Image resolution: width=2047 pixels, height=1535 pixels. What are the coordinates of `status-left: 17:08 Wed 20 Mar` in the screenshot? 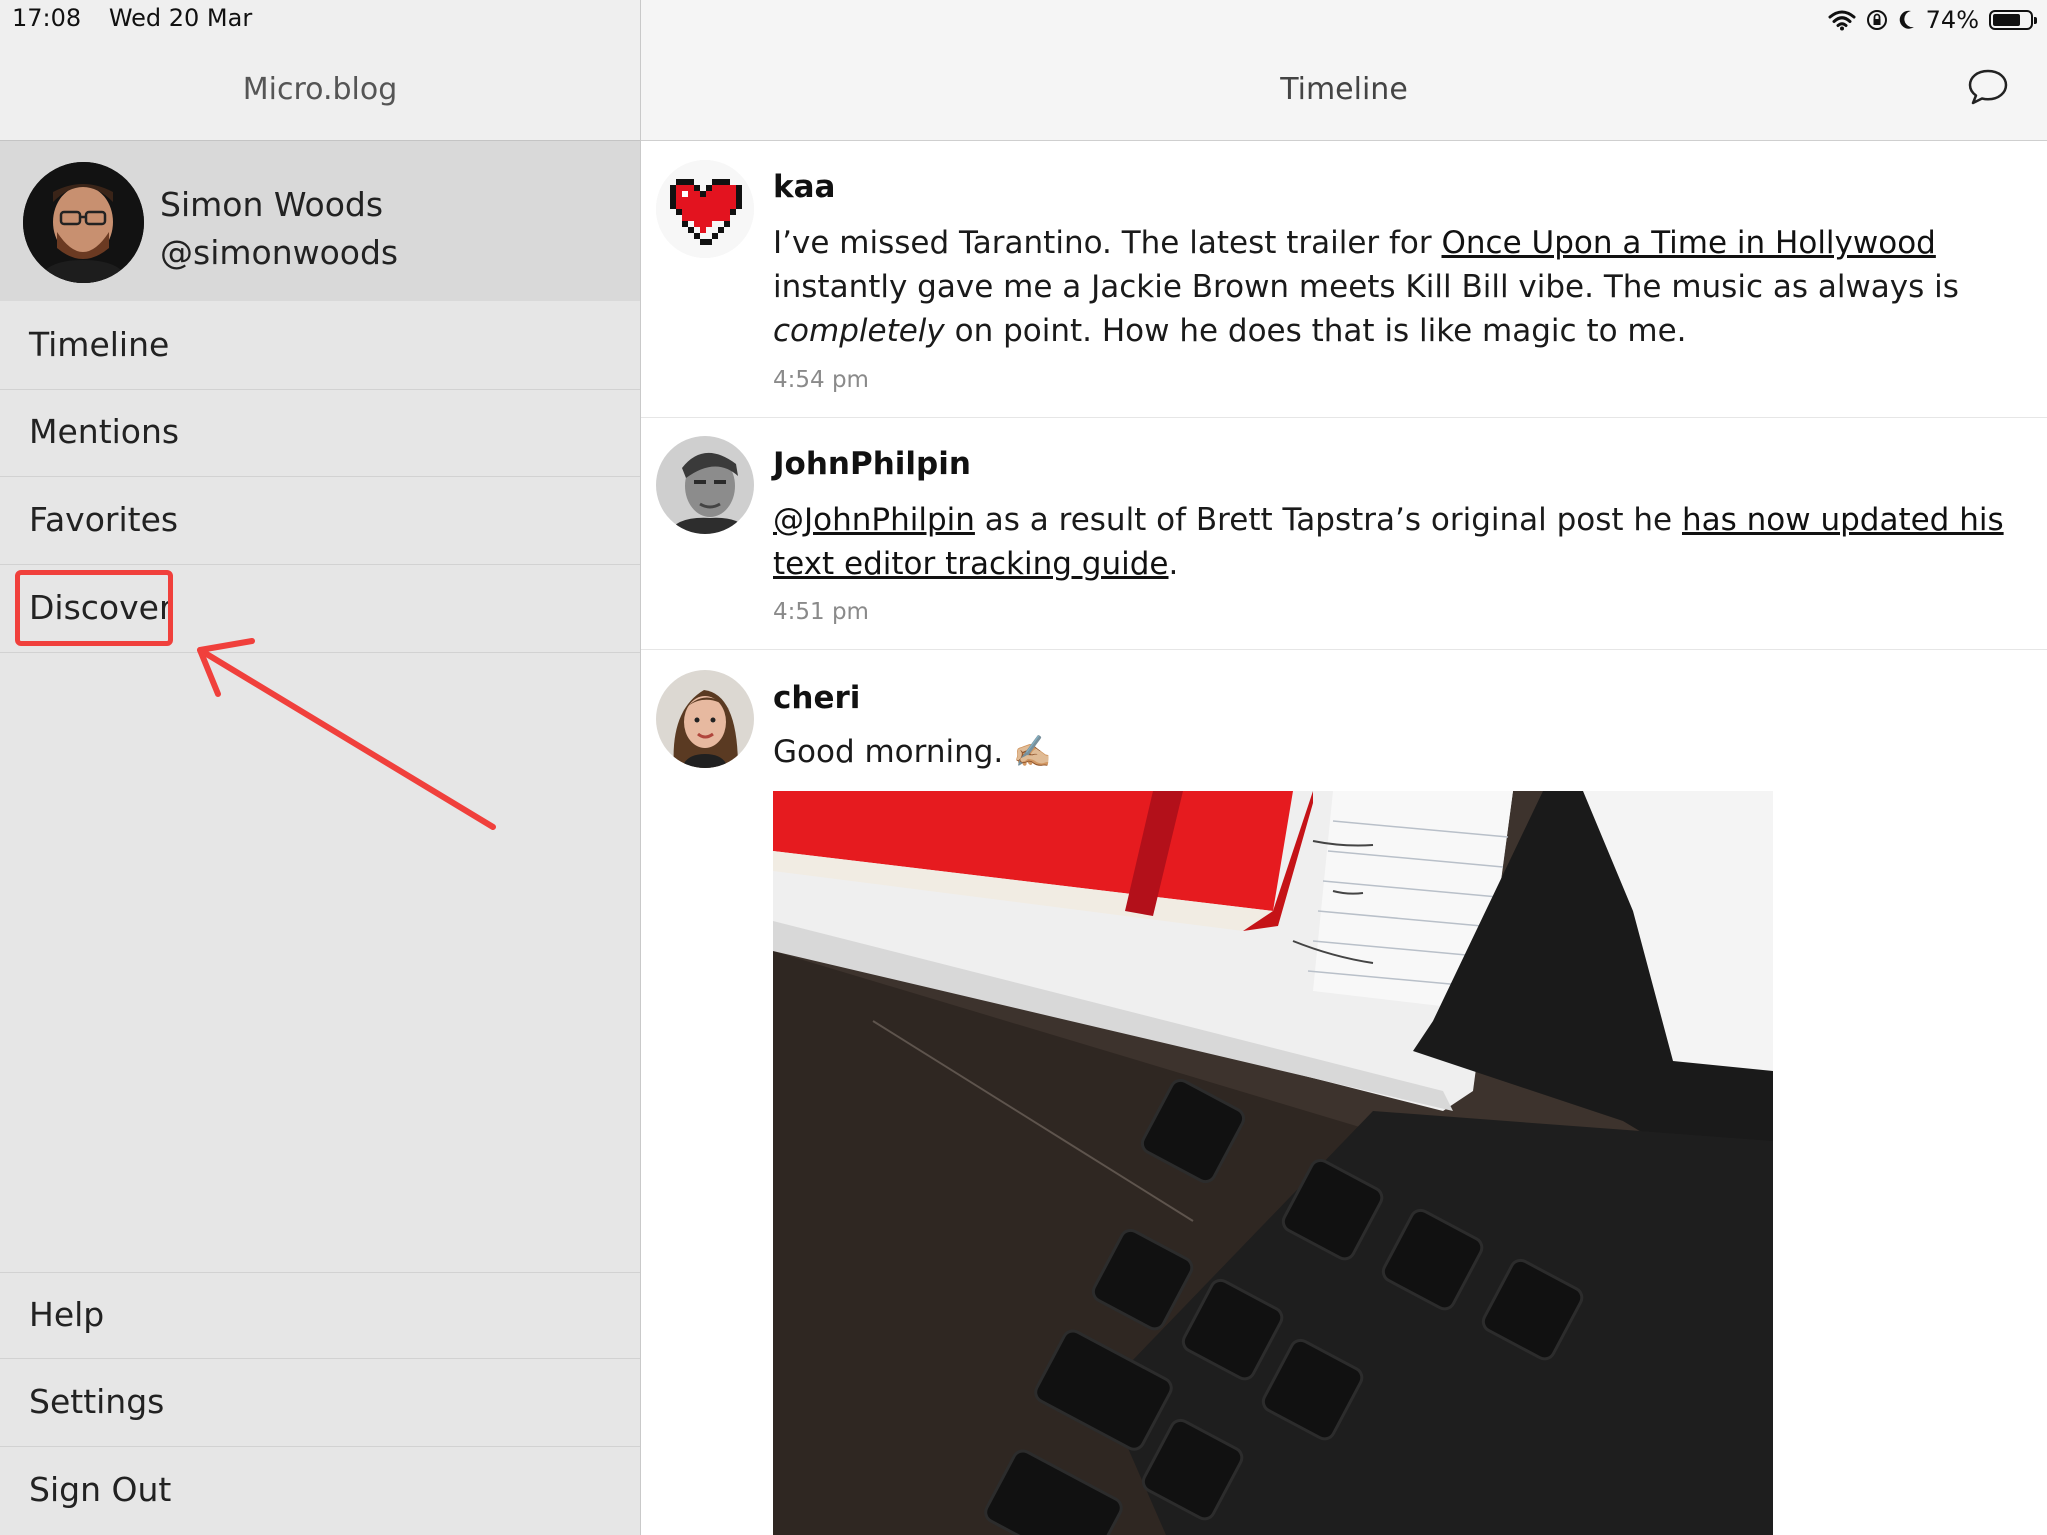 It's located at (142, 18).